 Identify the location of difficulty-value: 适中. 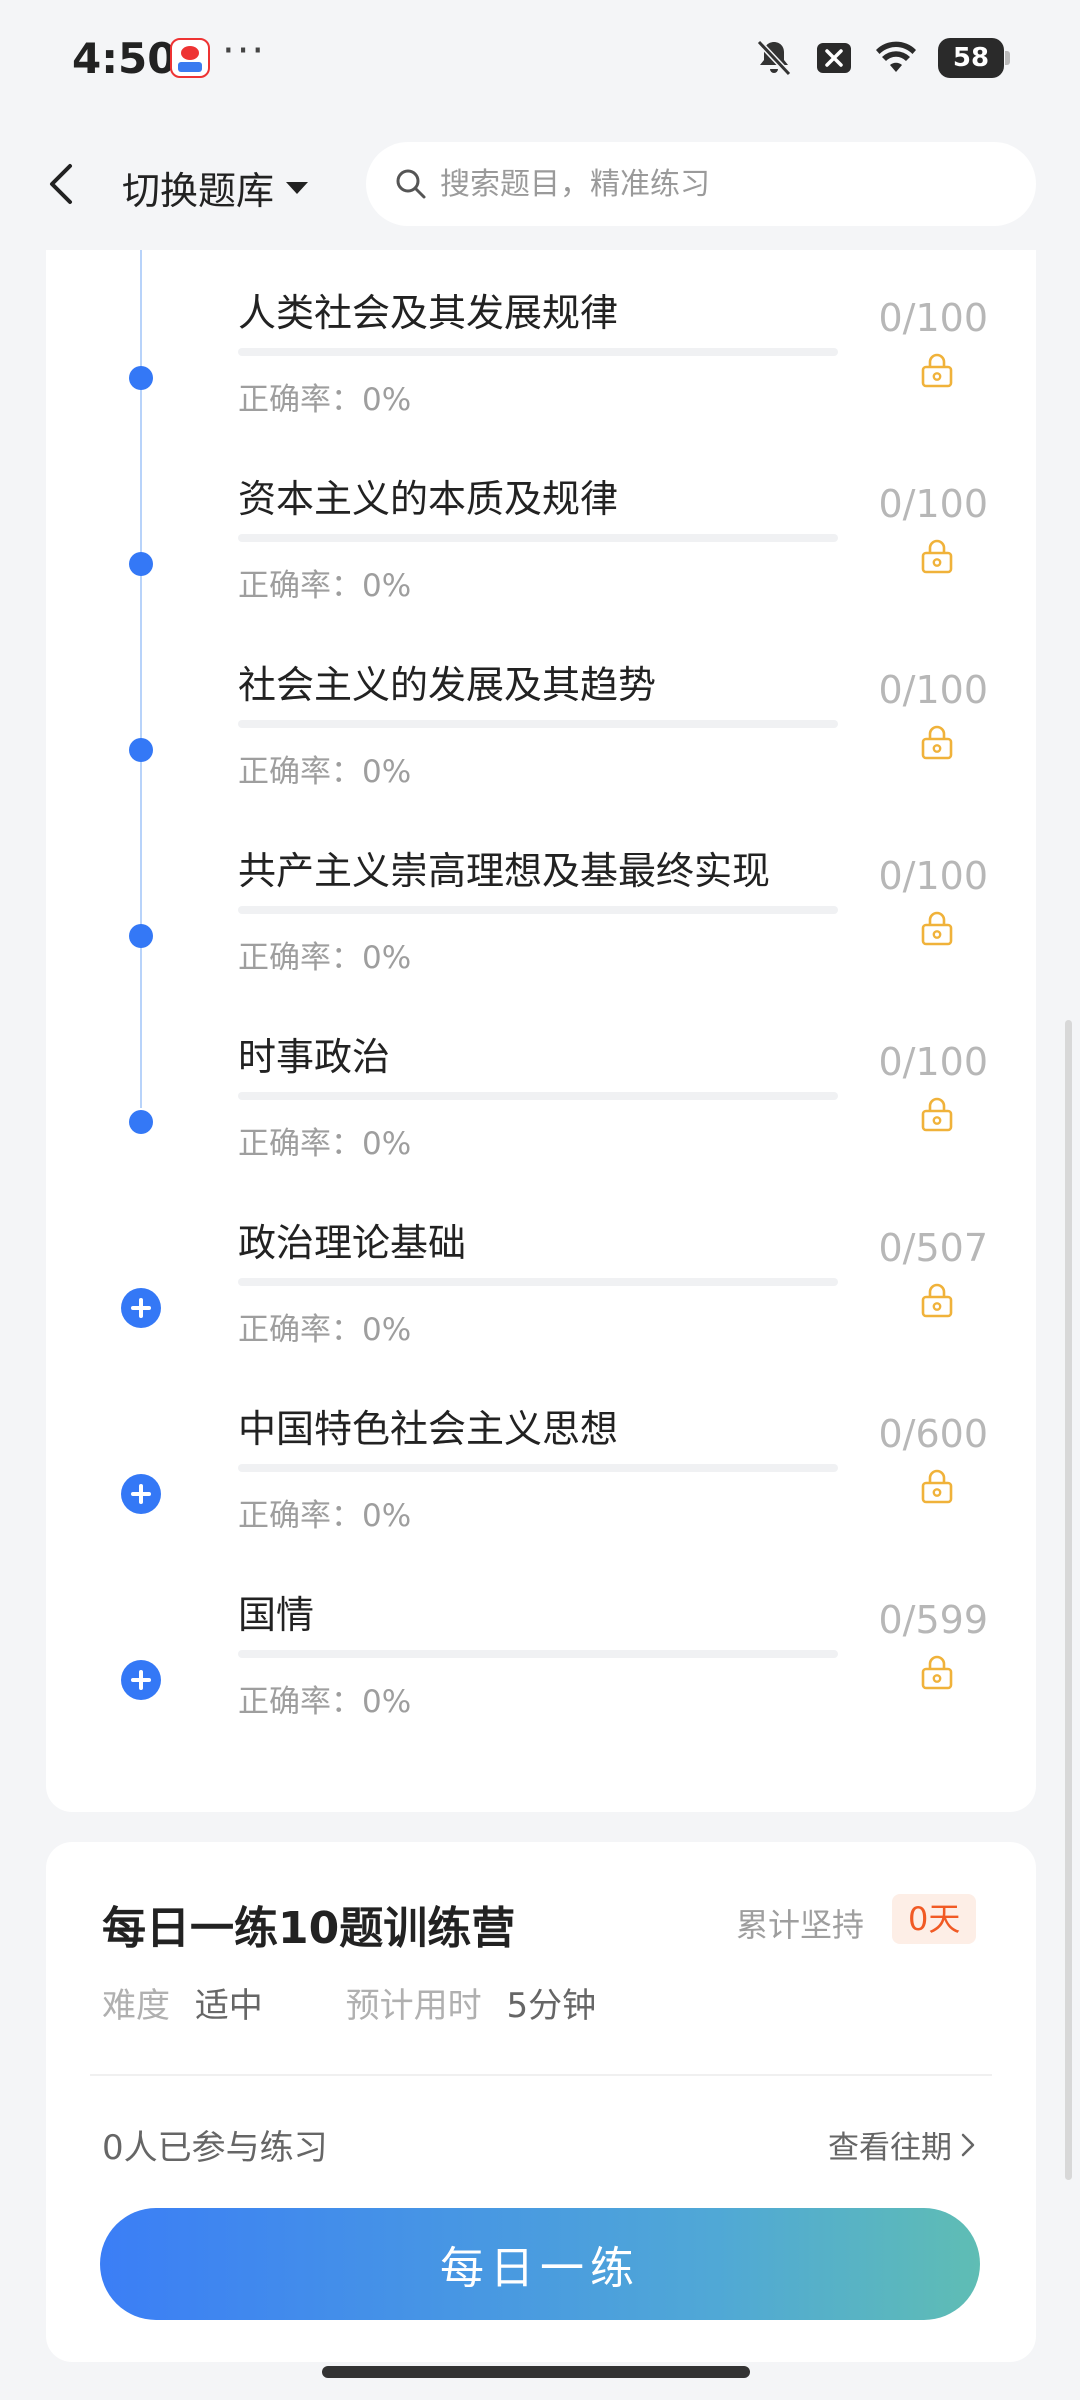
(228, 2006).